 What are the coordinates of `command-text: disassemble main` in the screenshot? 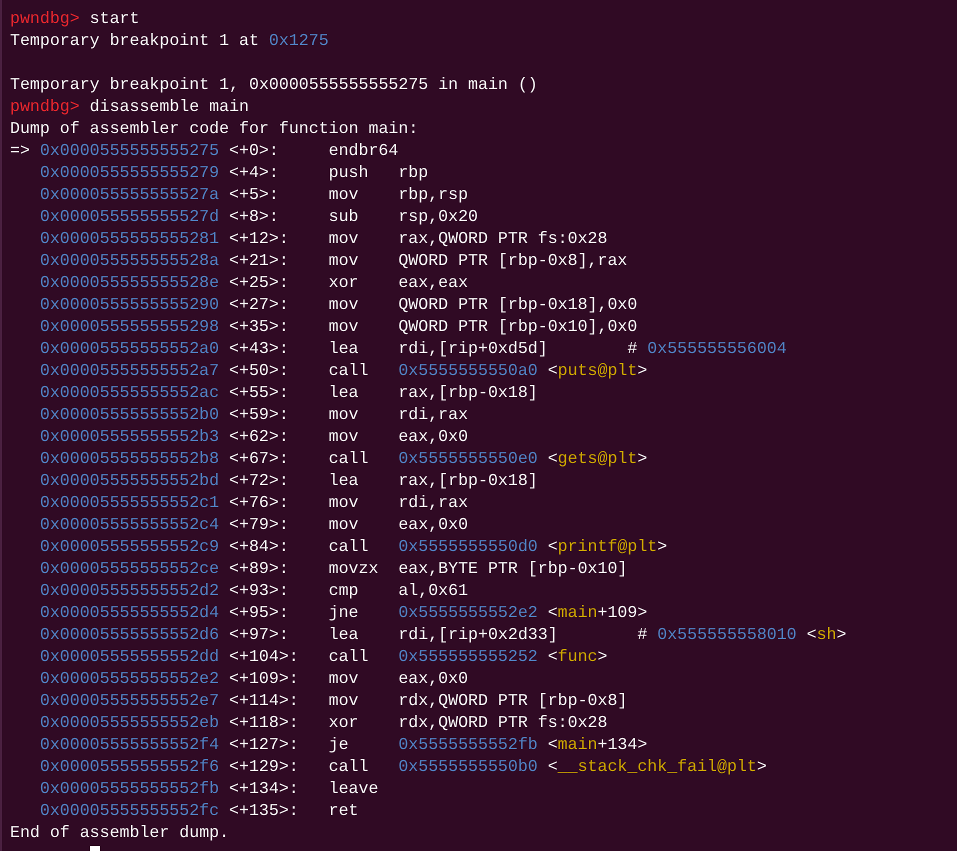 It's located at (169, 107).